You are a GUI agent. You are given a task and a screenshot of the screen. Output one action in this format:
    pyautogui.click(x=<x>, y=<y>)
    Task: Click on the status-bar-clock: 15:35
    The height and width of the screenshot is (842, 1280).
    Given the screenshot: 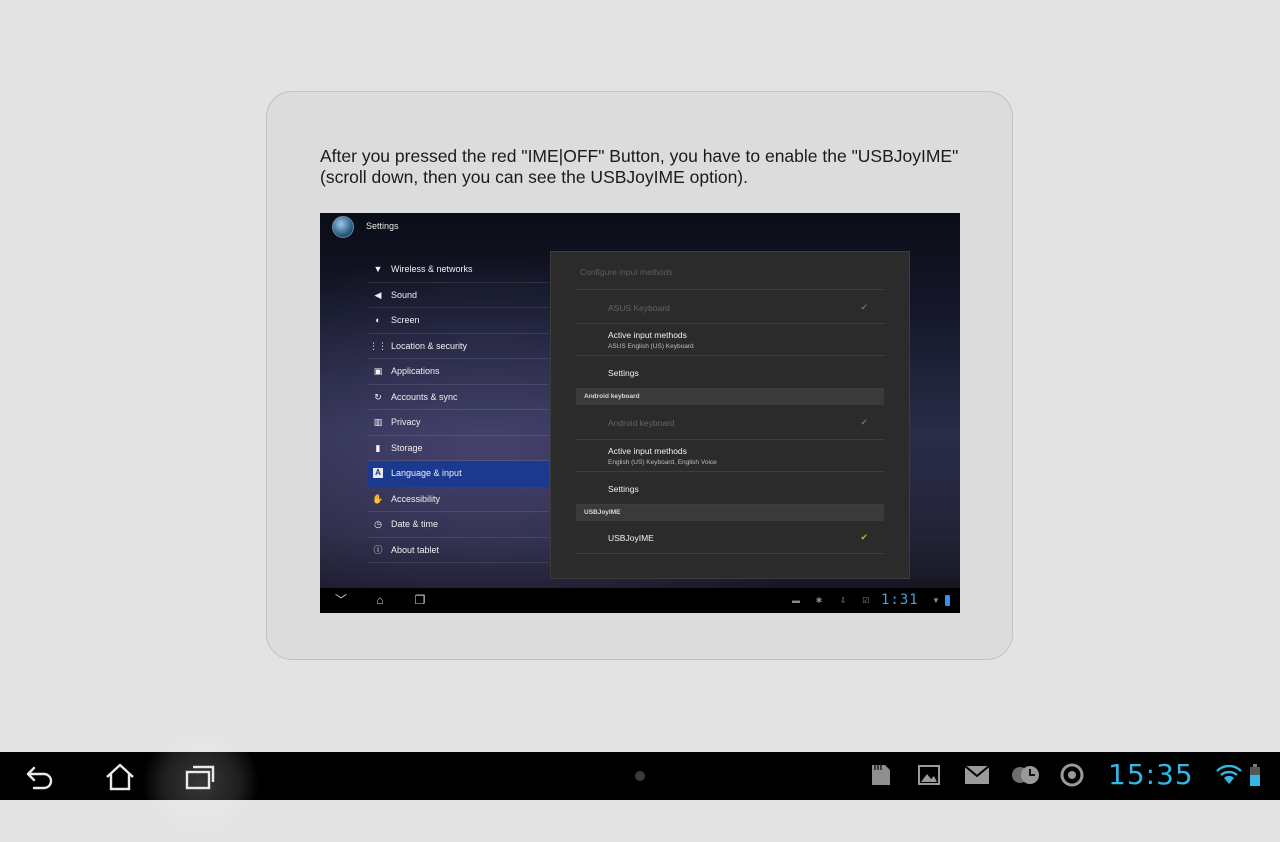 What is the action you would take?
    pyautogui.click(x=1151, y=775)
    